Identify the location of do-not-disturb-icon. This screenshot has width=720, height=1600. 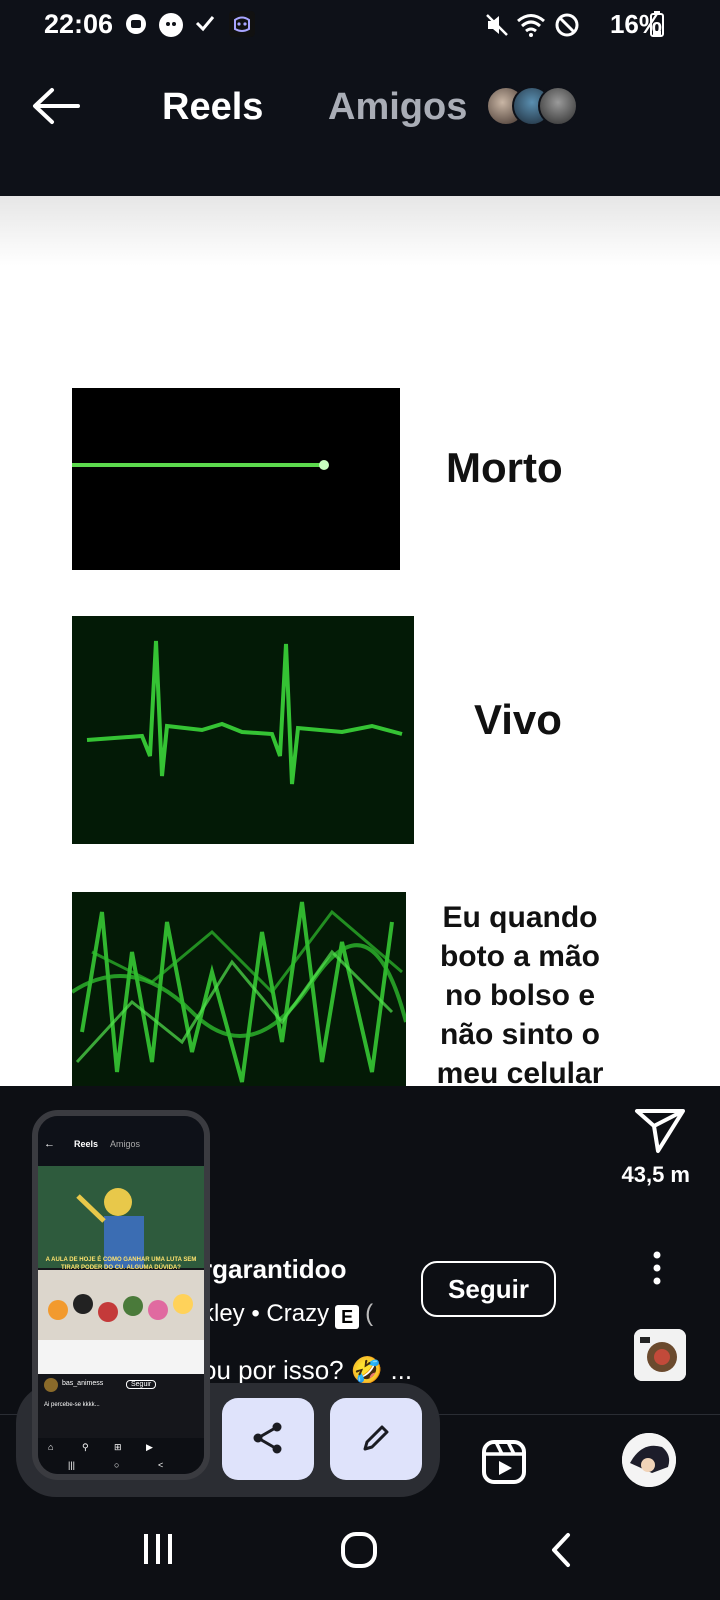
(567, 25).